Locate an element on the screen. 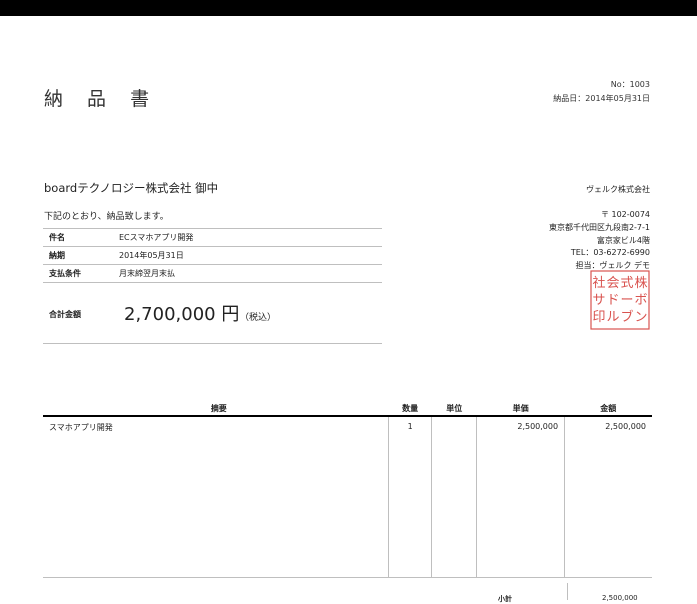  item-quantity: 1 is located at coordinates (410, 497).